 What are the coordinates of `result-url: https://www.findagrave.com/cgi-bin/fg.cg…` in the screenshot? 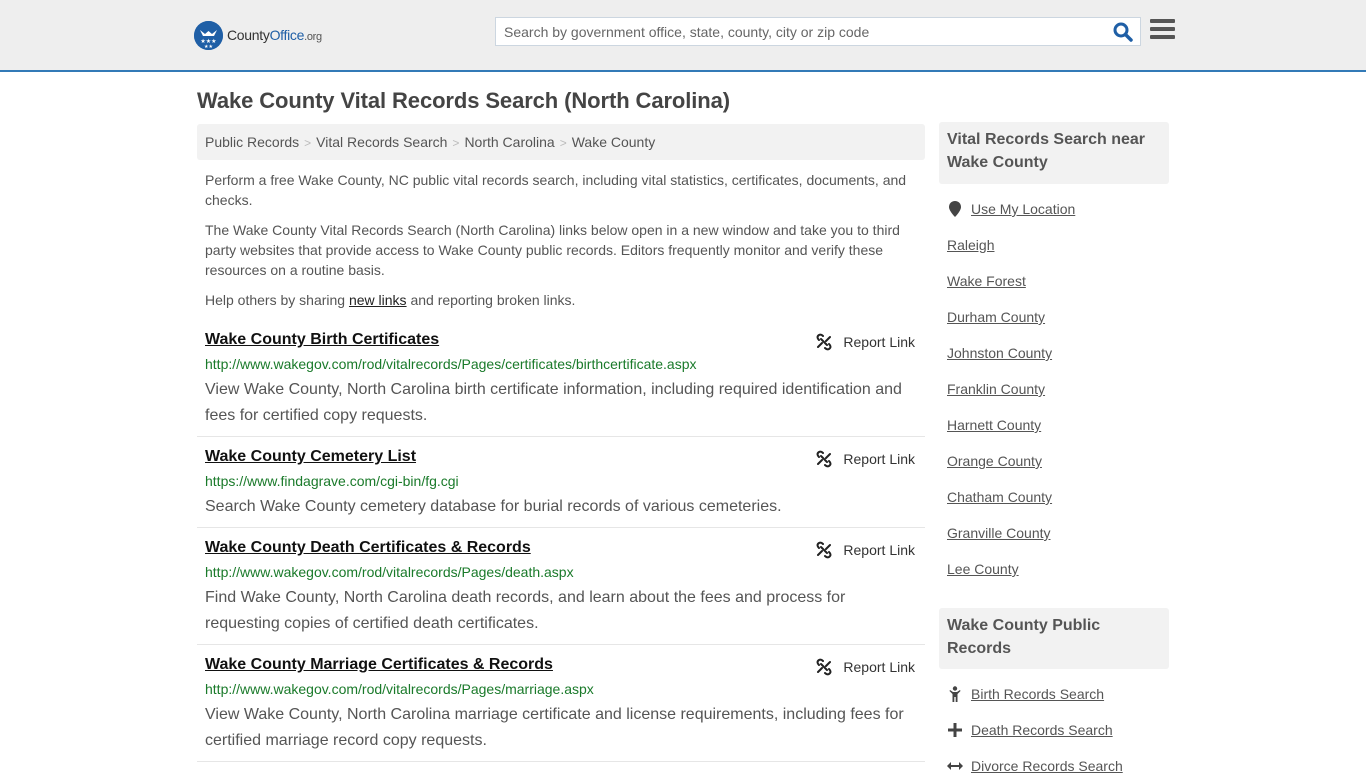 It's located at (332, 481).